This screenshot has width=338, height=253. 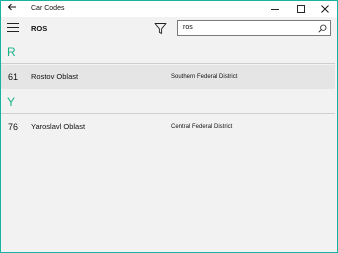 I want to click on region-name: Yaroslavl Oblast, so click(x=58, y=126).